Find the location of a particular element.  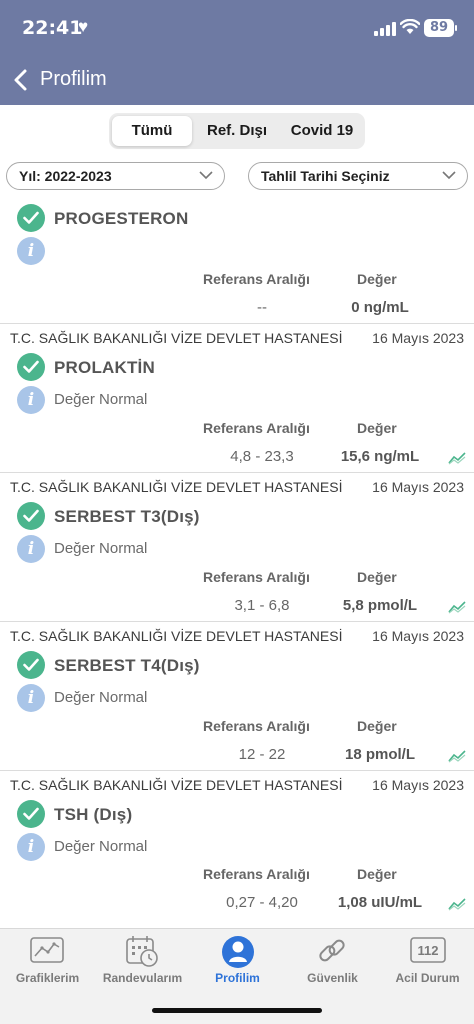

date-select: Tahlil Tarihi Seçiniz is located at coordinates (358, 176).